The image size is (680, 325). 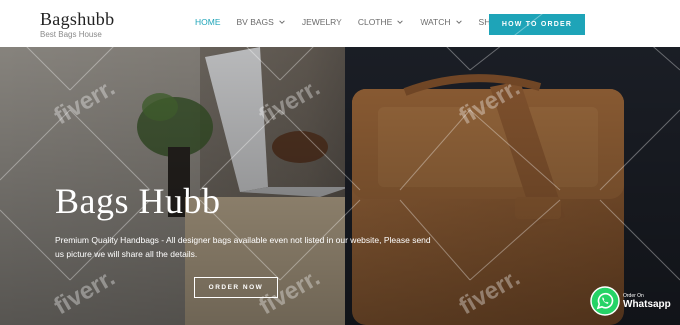 I want to click on main-nav: HOME BV BAGS JEWELRY CLOTHE WATCH SHOES, so click(x=359, y=22).